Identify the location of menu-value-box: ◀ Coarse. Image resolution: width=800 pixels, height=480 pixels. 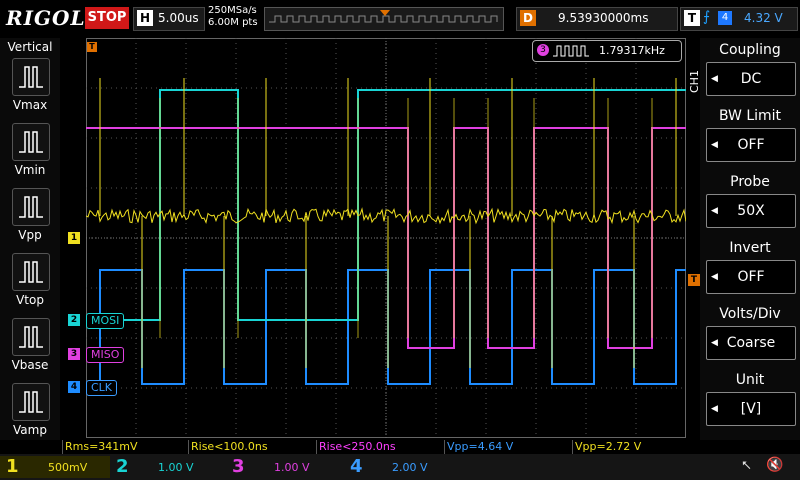
(751, 343).